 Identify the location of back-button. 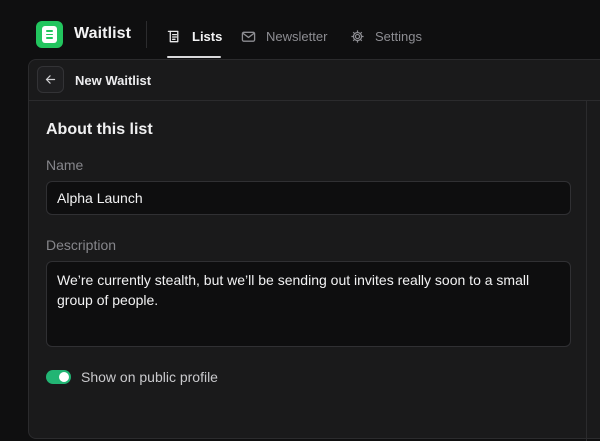
(50, 79).